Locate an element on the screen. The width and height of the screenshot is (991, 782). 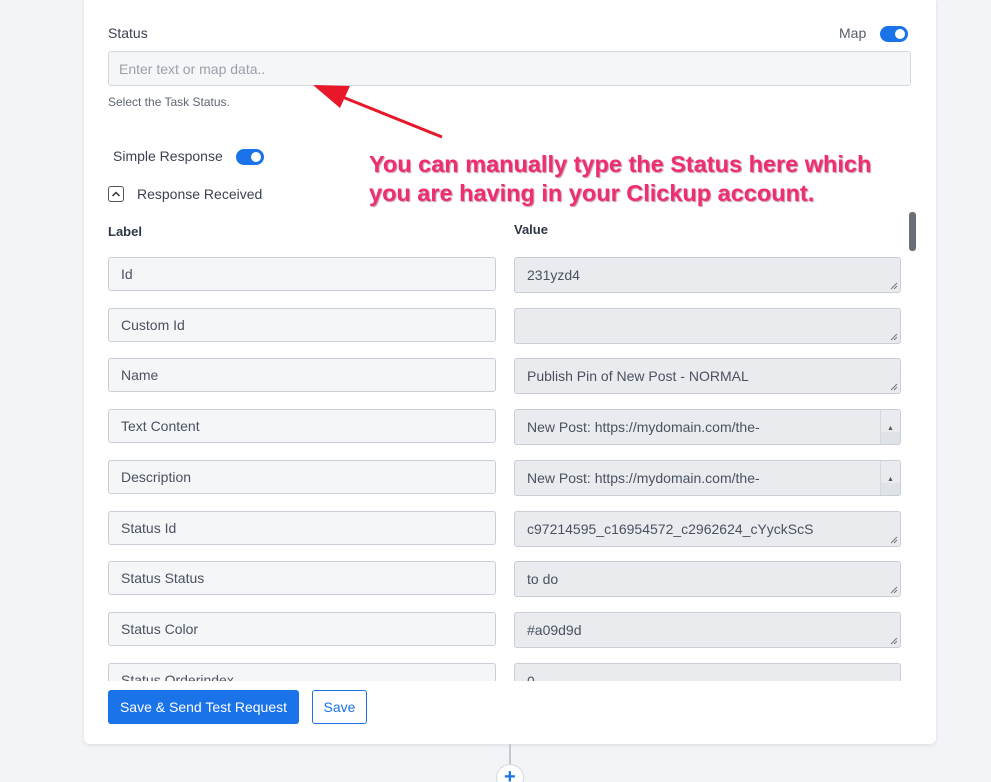
status-field-label: Status is located at coordinates (128, 33).